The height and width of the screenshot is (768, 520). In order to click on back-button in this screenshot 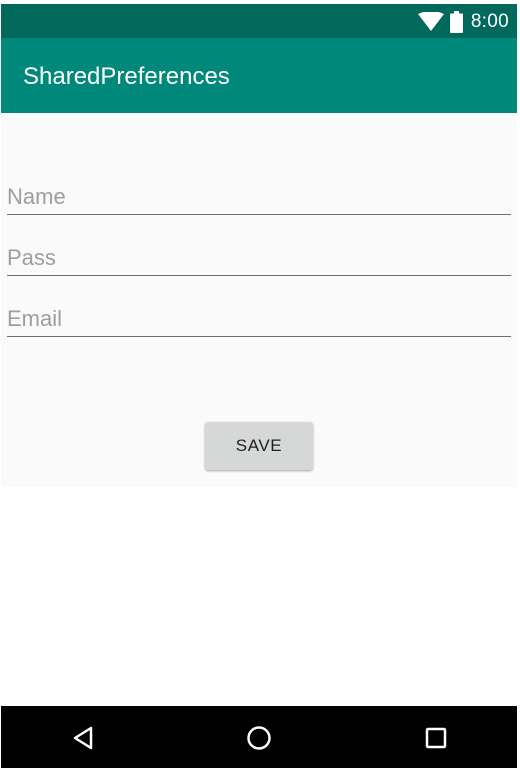, I will do `click(83, 738)`.